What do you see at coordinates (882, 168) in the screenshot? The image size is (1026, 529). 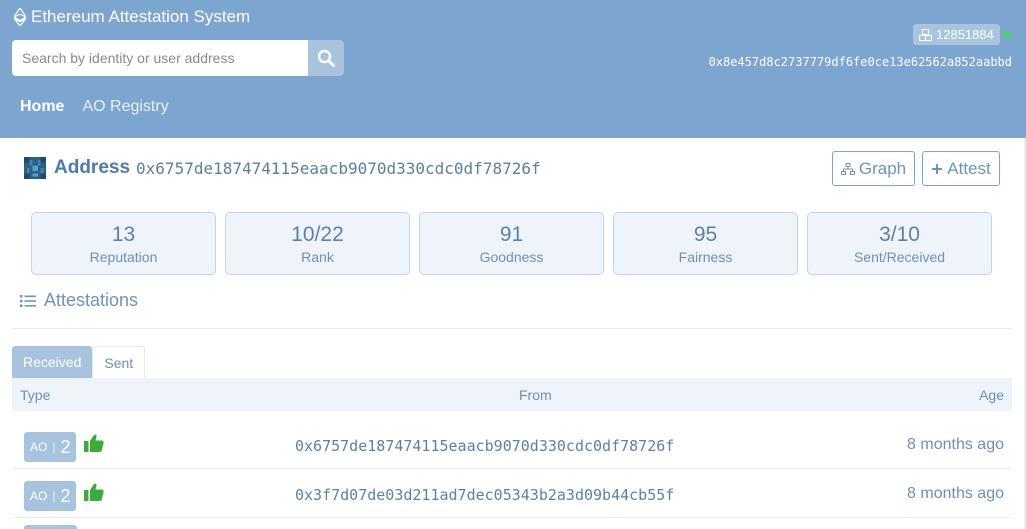 I see `graph-button-label: Graph` at bounding box center [882, 168].